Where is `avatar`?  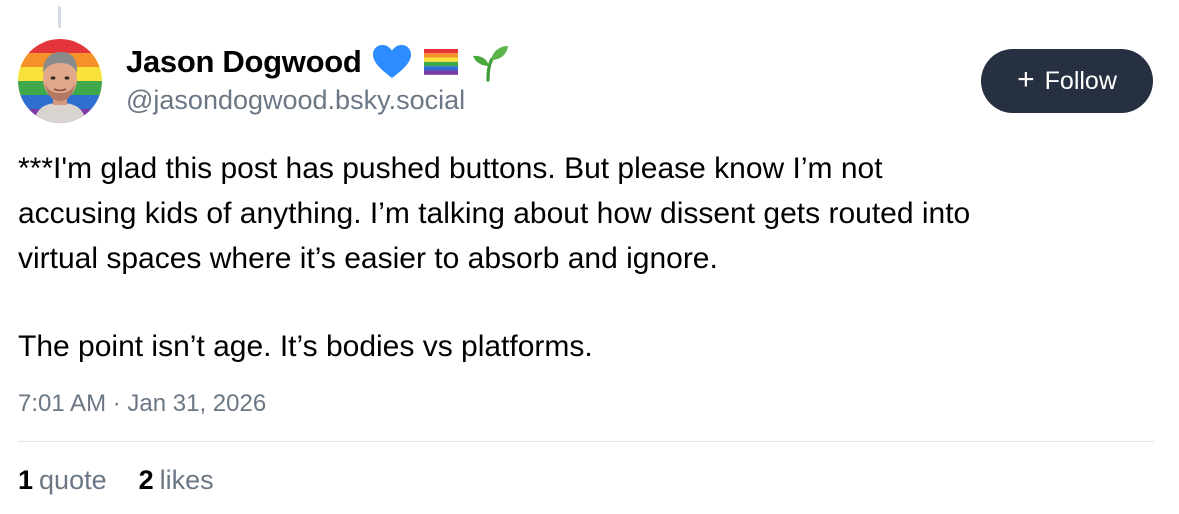 avatar is located at coordinates (60, 81).